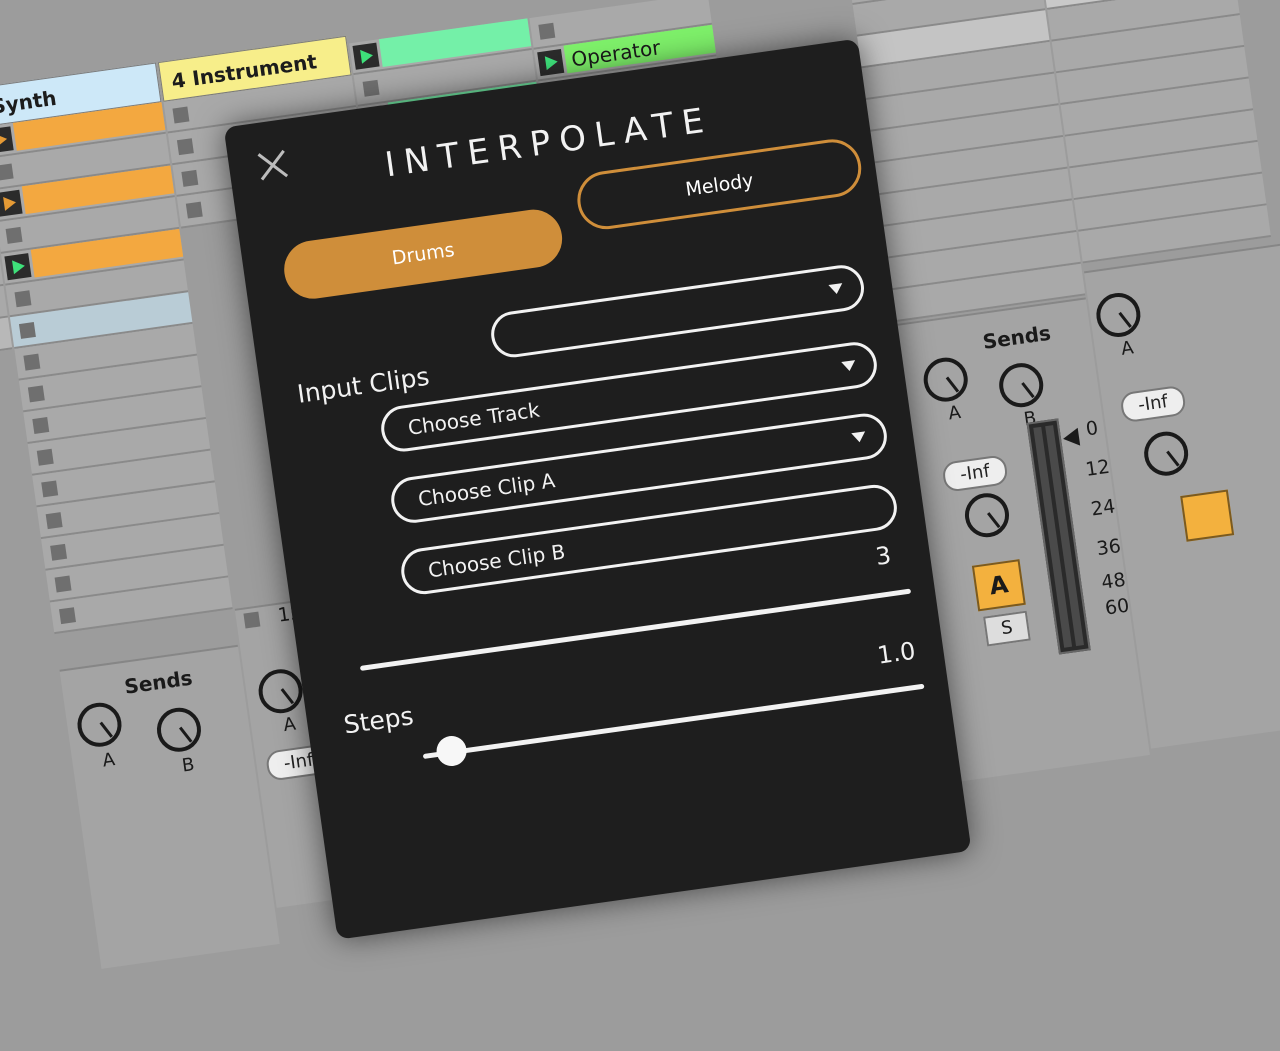 This screenshot has width=1280, height=1051. What do you see at coordinates (677, 311) in the screenshot?
I see `input-clips-dropdown` at bounding box center [677, 311].